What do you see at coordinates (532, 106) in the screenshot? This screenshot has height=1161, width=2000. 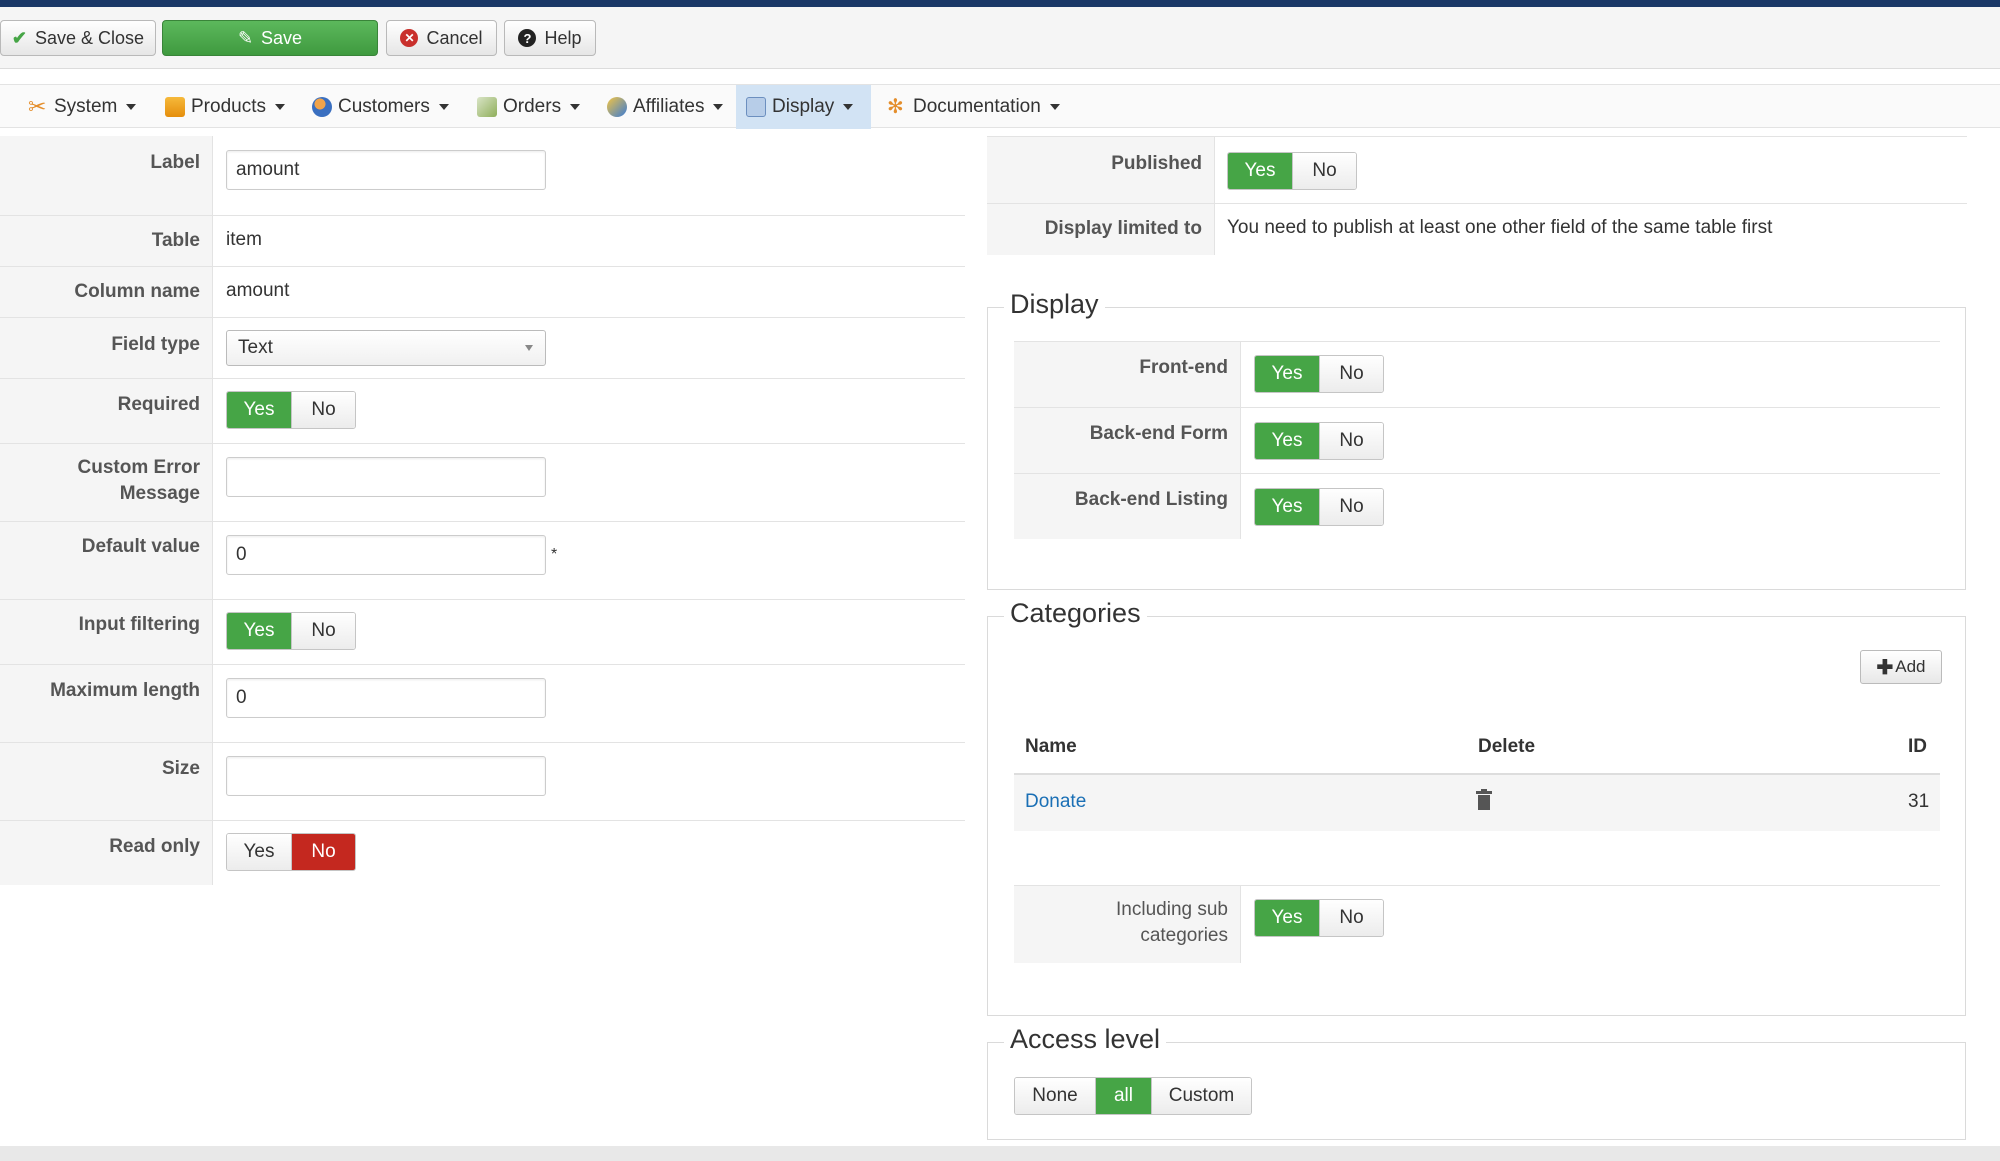 I see `menu-orders-label: Orders` at bounding box center [532, 106].